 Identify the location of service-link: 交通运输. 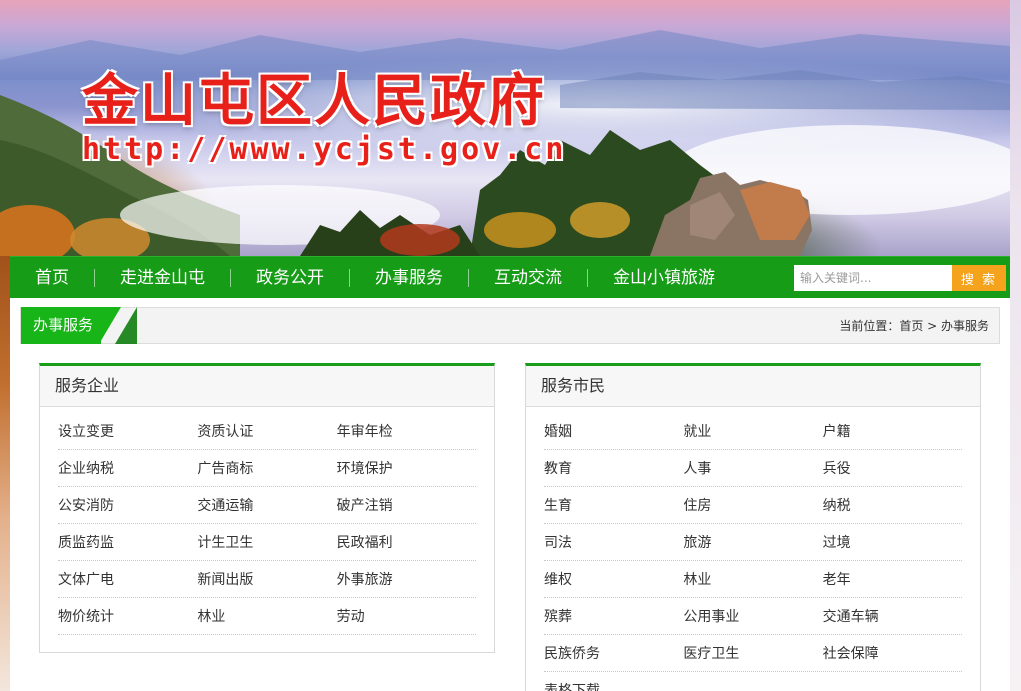
(266, 505).